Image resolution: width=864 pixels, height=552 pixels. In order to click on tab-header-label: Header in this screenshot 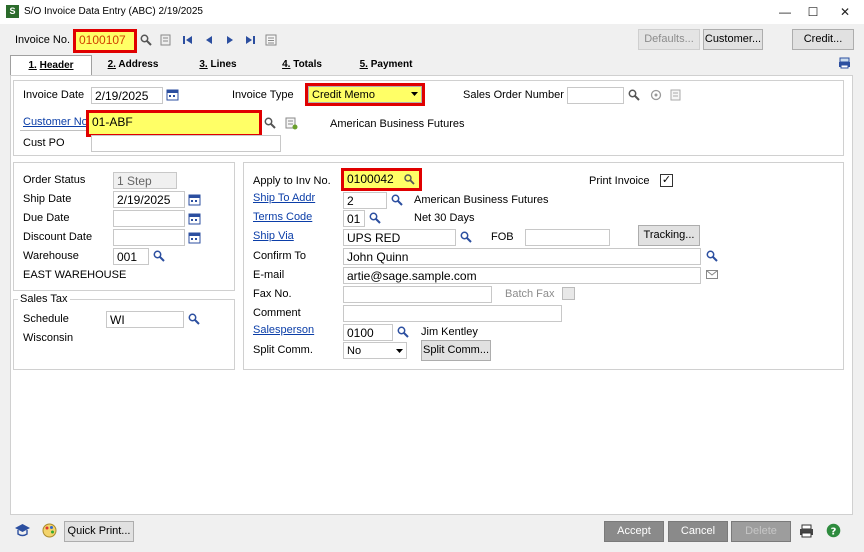, I will do `click(56, 65)`.